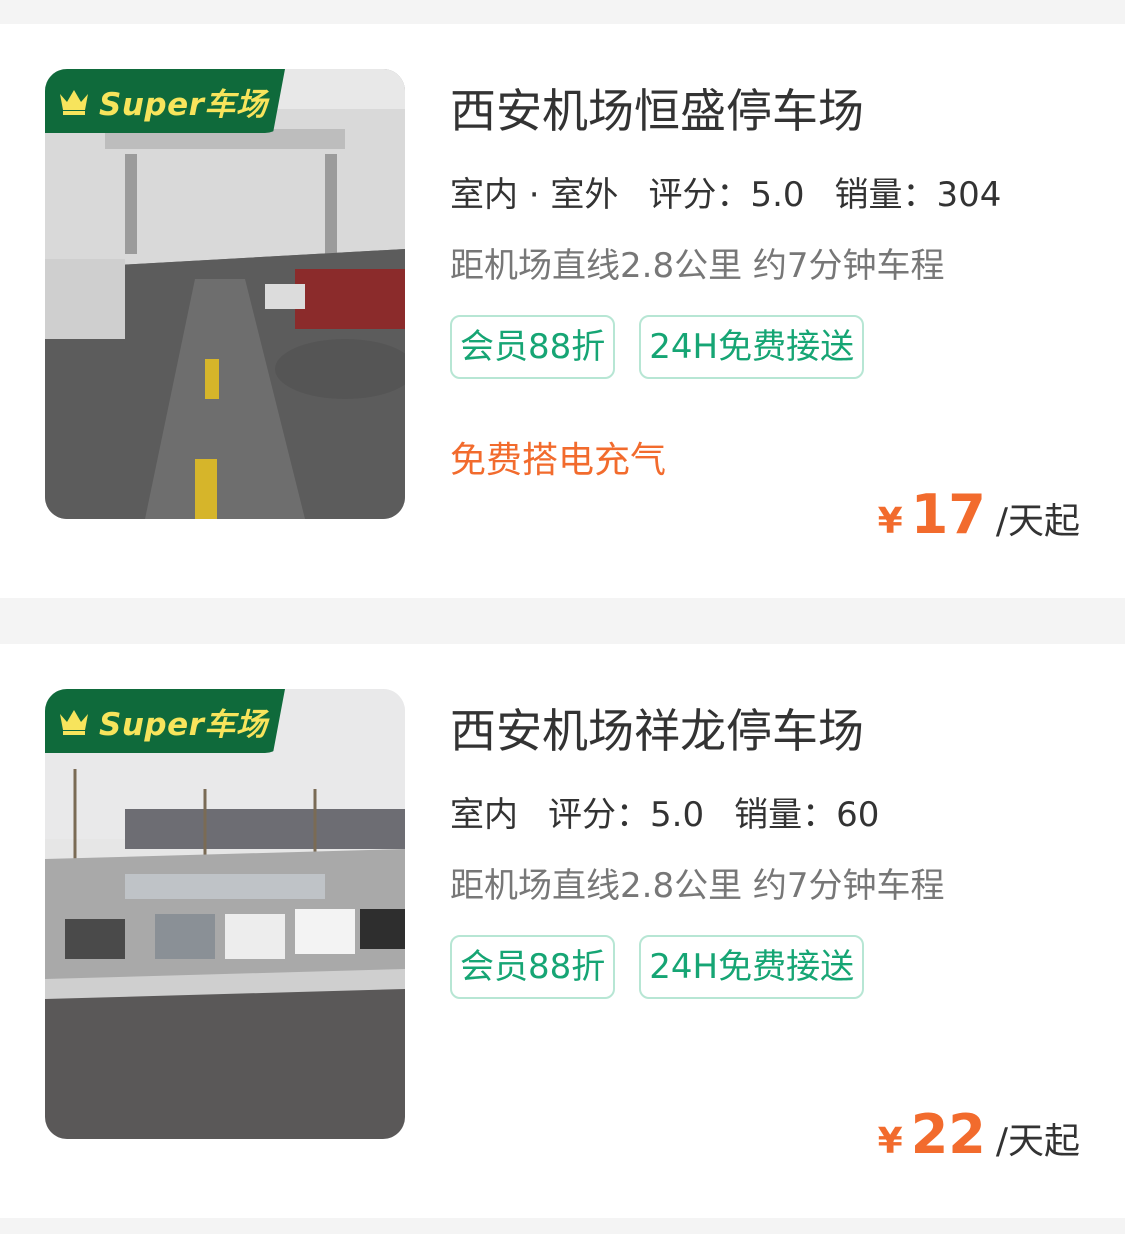 Image resolution: width=1125 pixels, height=1234 pixels. I want to click on lot-type: 室内 · 室外, so click(534, 192).